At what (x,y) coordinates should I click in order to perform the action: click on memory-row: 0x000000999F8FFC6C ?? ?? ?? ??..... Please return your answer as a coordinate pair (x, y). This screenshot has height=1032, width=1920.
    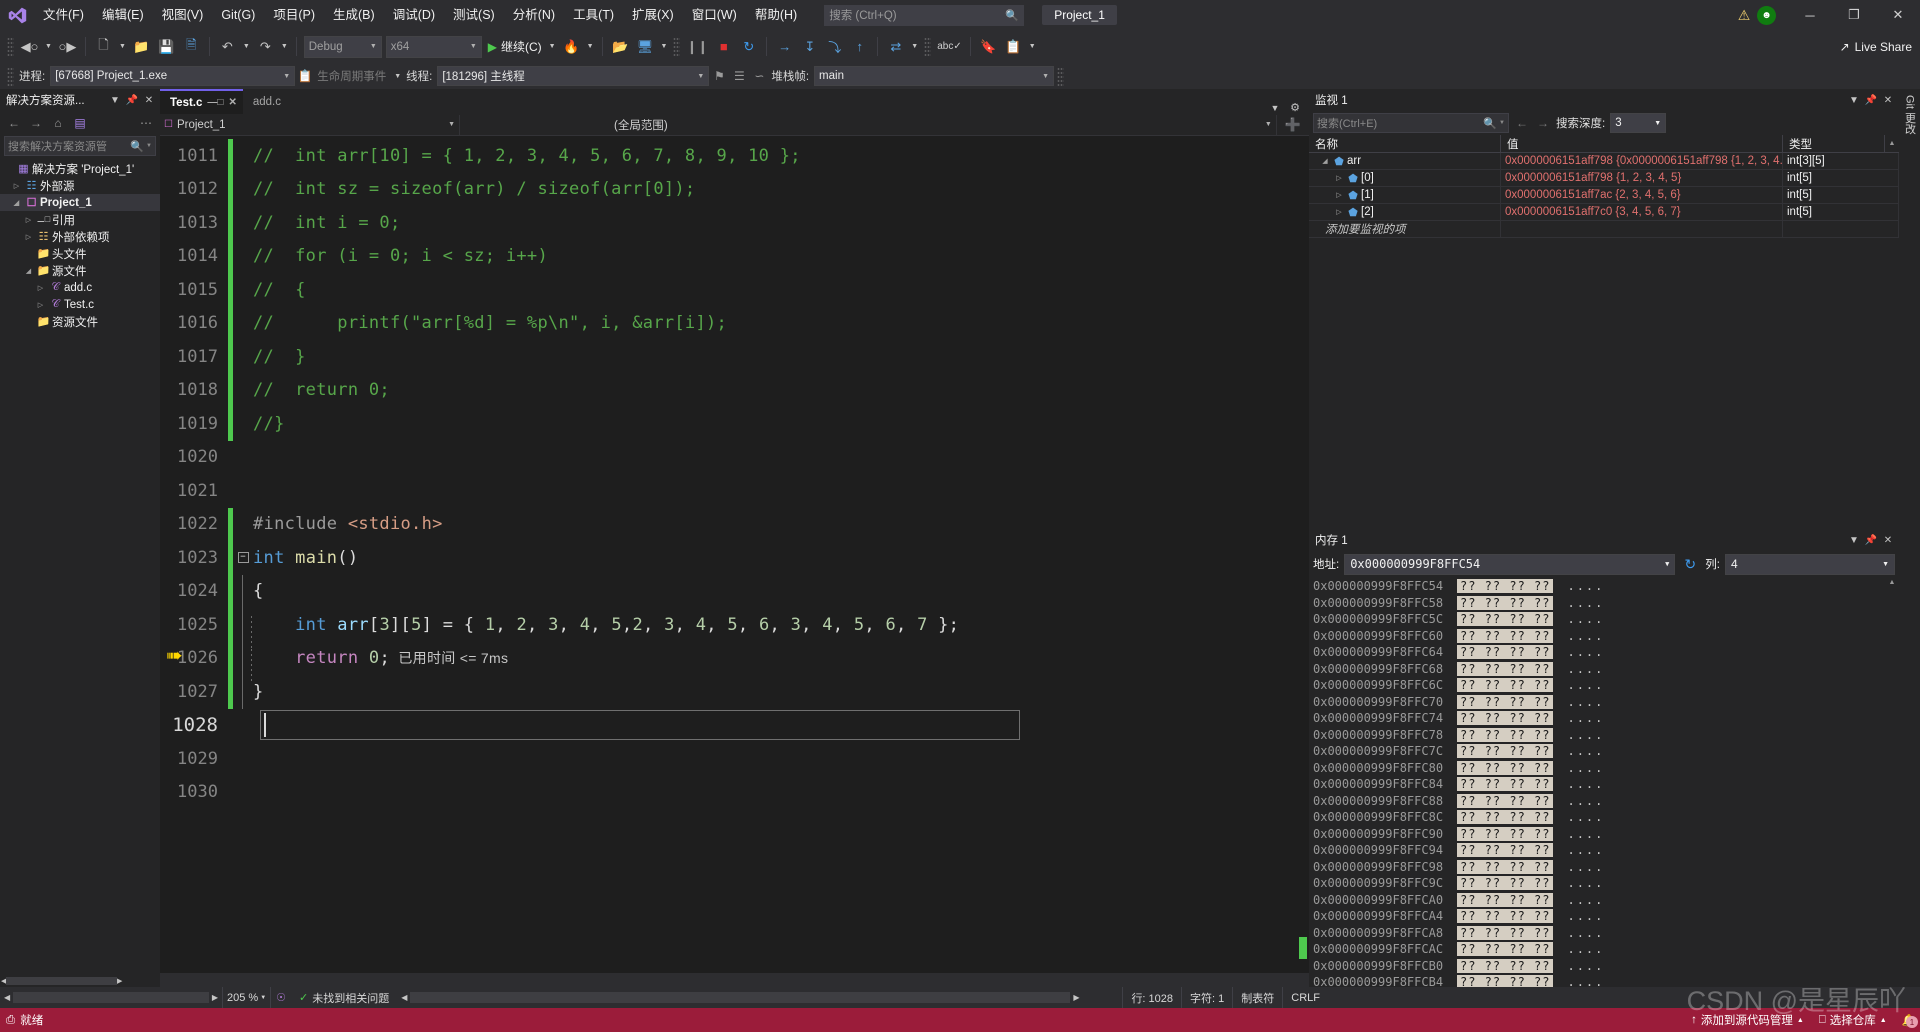
    Looking at the image, I should click on (1604, 685).